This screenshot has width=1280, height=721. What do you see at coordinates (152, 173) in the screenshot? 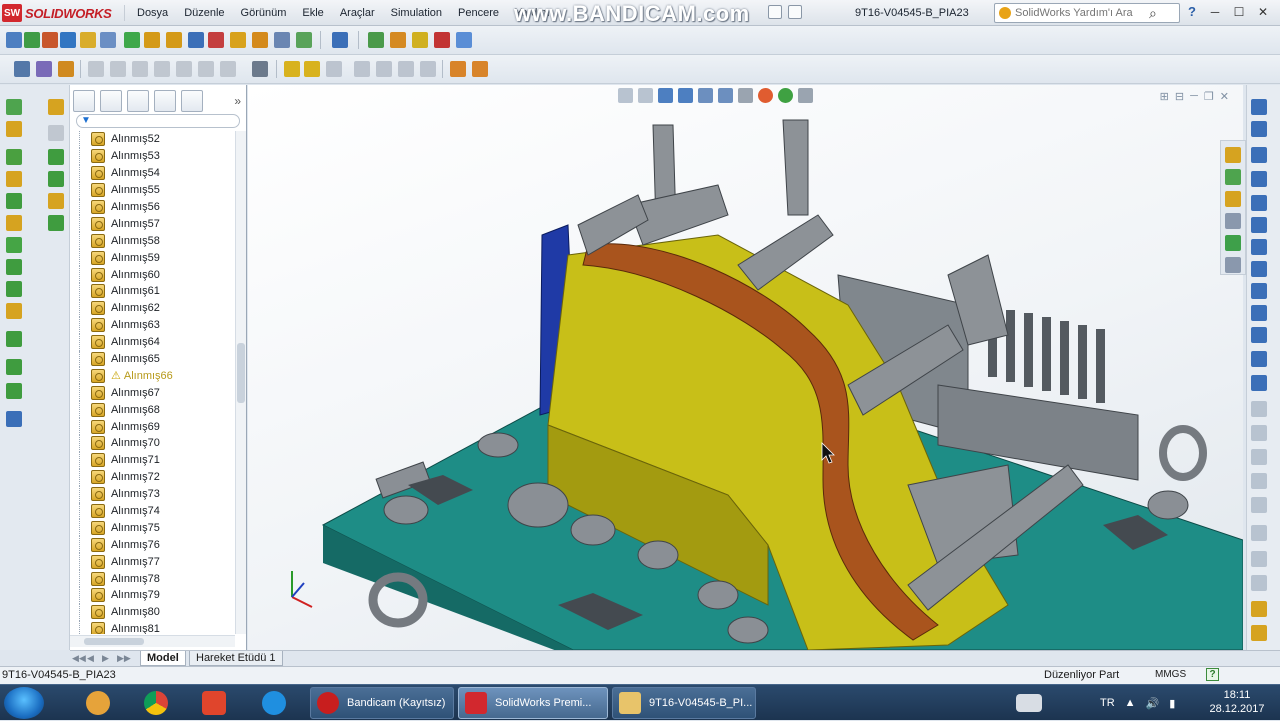
I see `feature-tree-item: Alınmış54` at bounding box center [152, 173].